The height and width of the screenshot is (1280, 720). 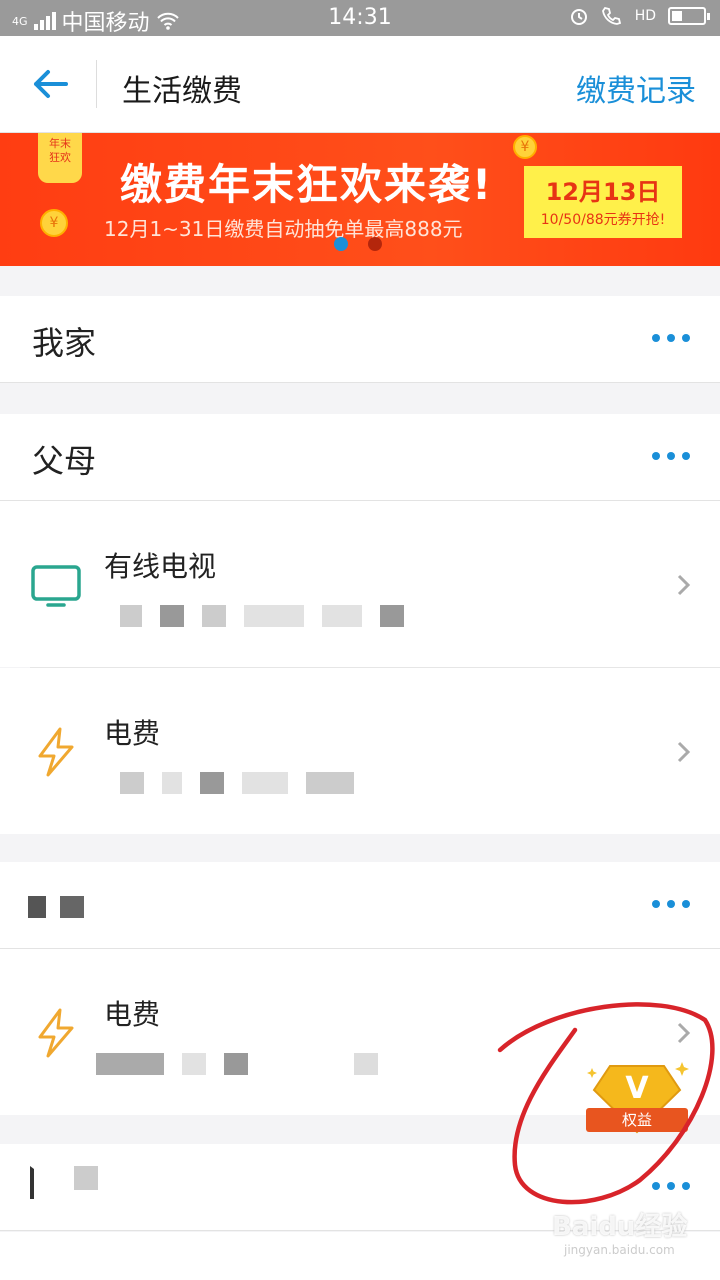 What do you see at coordinates (160, 566) in the screenshot?
I see `bill-item-name: 有线电视` at bounding box center [160, 566].